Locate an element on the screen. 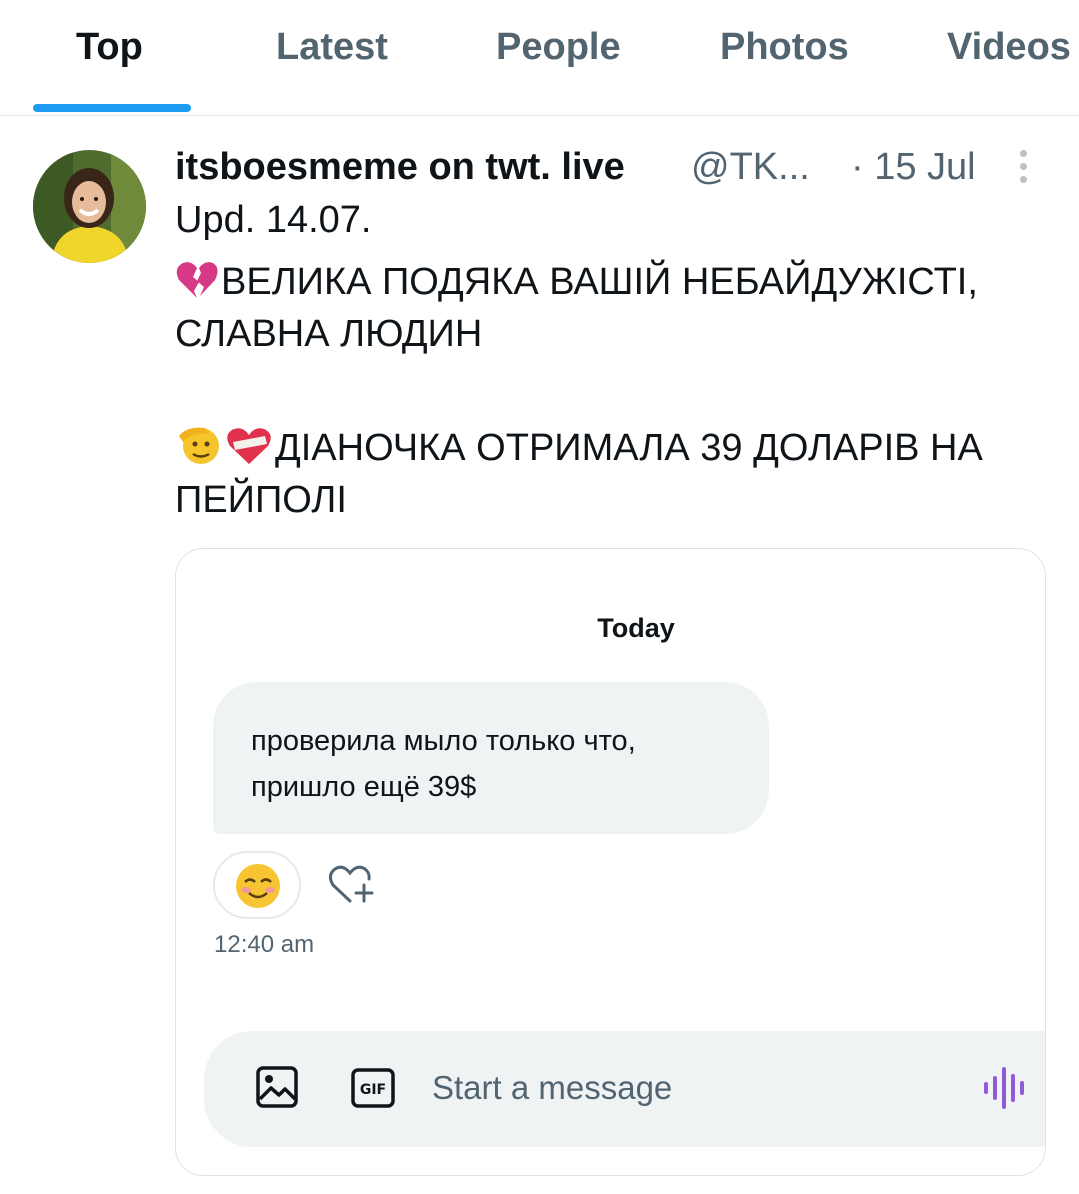 This screenshot has height=1194, width=1079. voice-message-icon is located at coordinates (1004, 1088).